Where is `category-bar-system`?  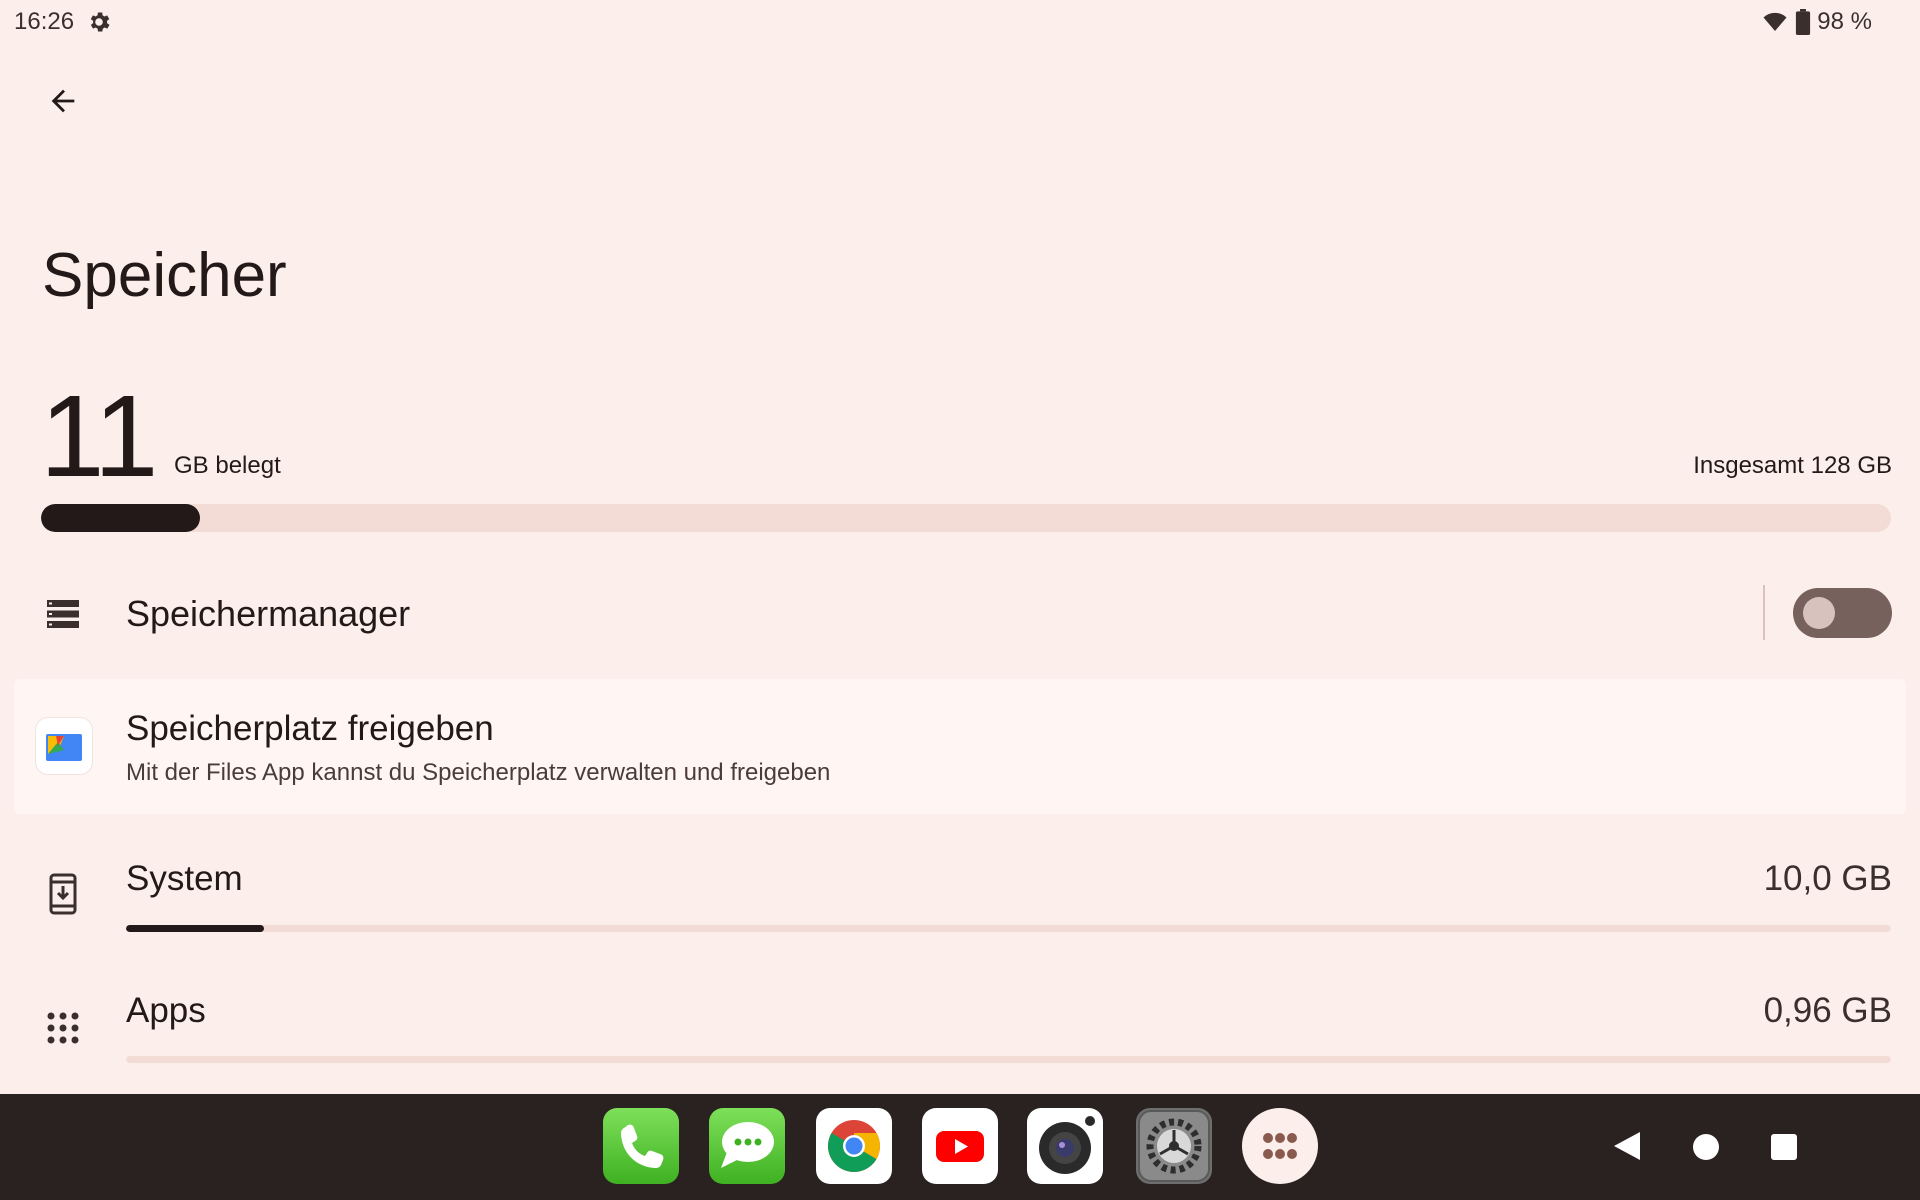
category-bar-system is located at coordinates (1008, 928).